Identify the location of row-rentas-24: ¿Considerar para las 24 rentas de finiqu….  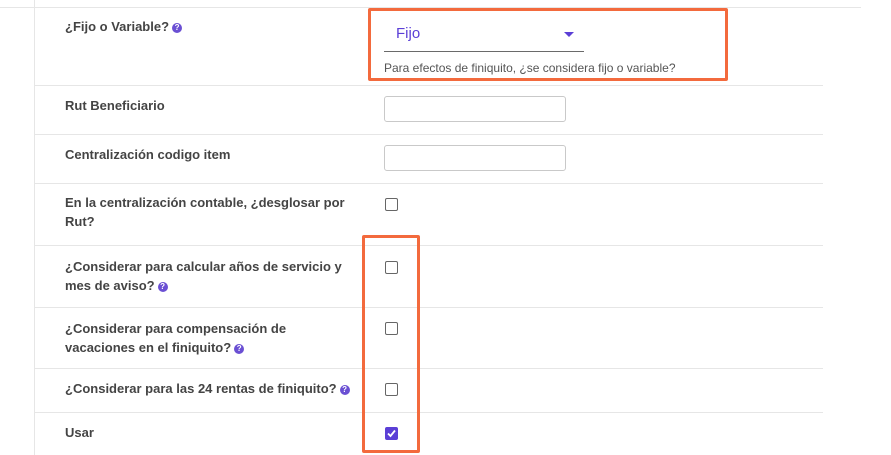
(429, 391).